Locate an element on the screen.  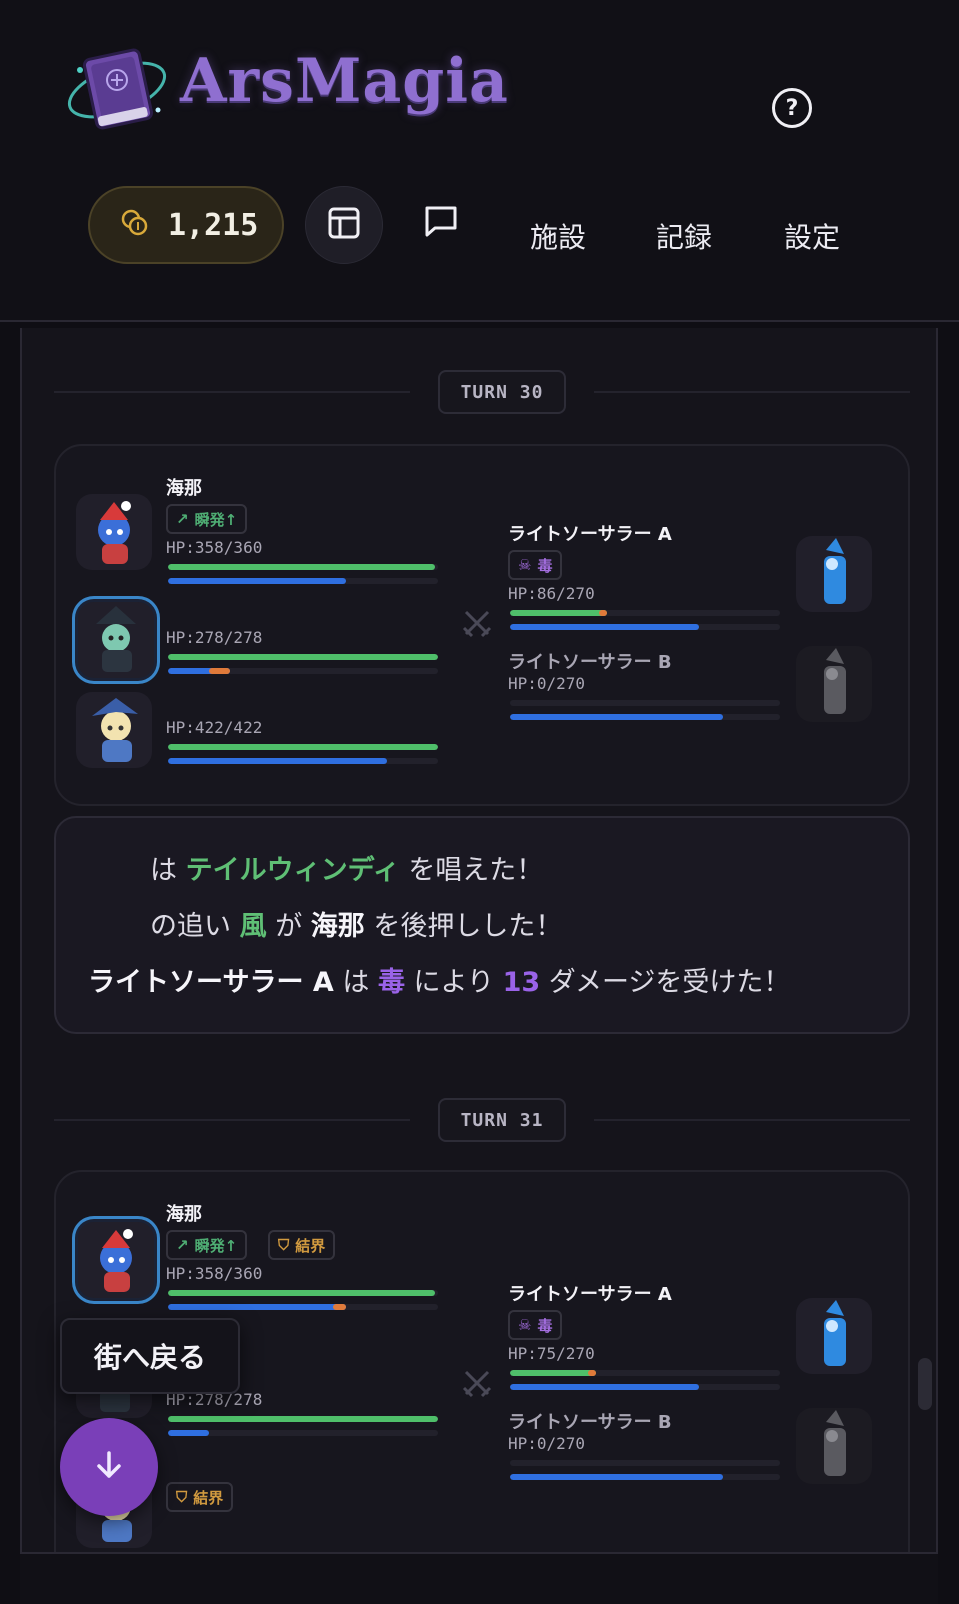
hp-text: HP:278/278 is located at coordinates (214, 637).